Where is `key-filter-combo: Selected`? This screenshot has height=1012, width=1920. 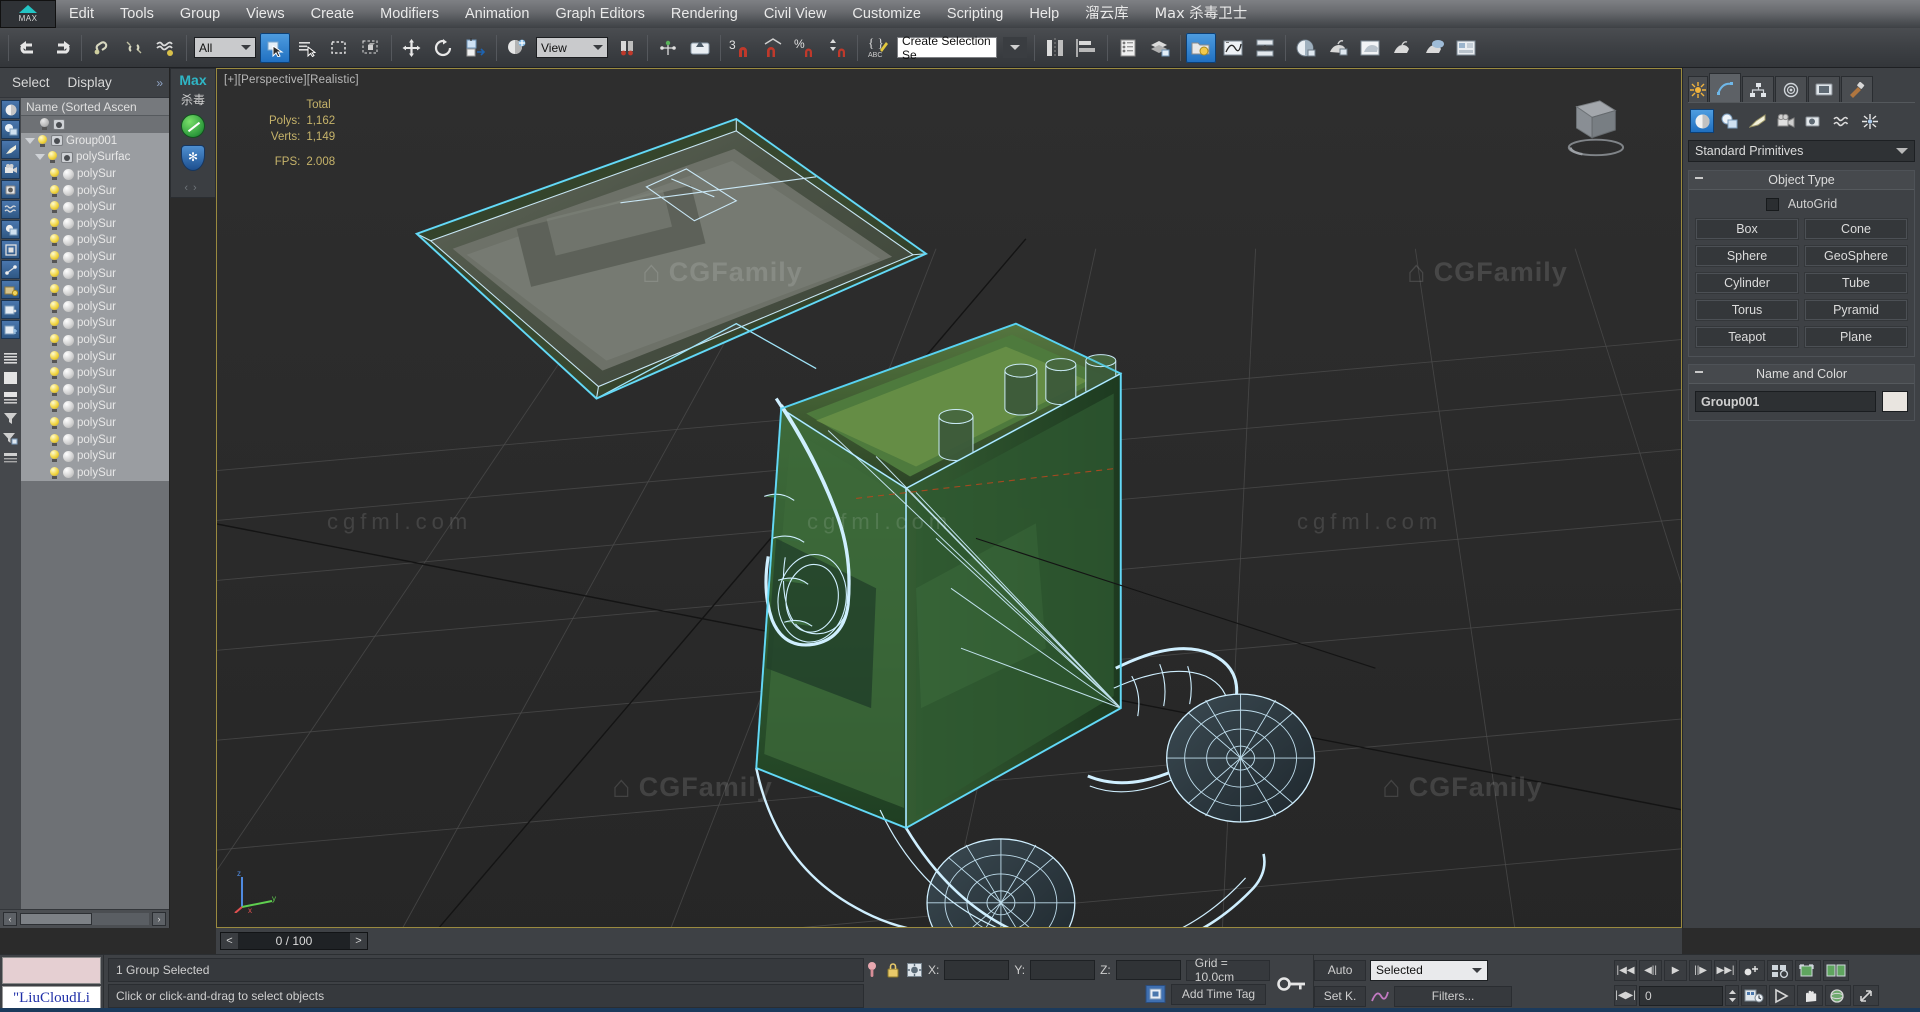
key-filter-combo: Selected is located at coordinates (1429, 970).